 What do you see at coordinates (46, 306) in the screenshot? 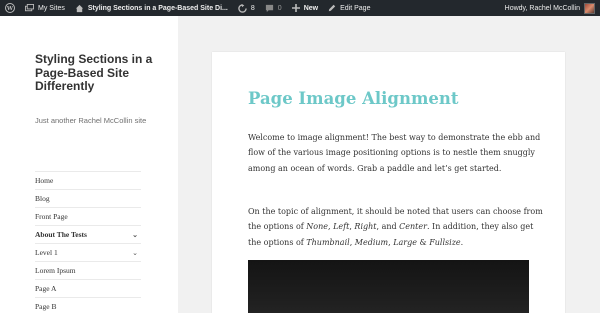
I see `menu-item-label: Page B` at bounding box center [46, 306].